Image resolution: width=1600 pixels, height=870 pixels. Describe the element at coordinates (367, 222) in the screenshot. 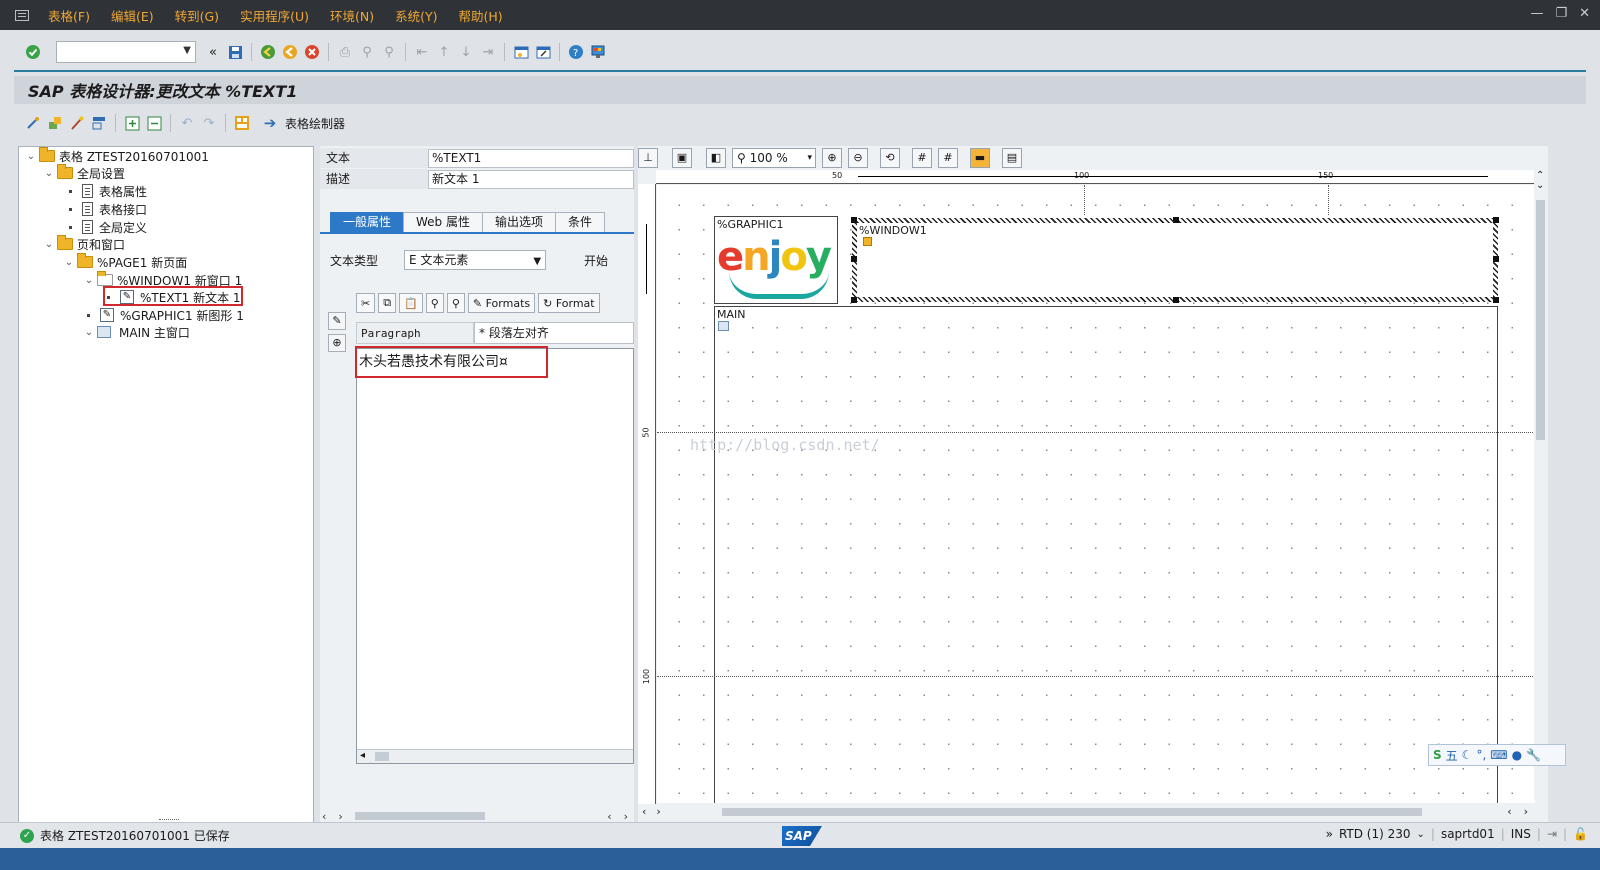

I see `tab-general-attributes: 一般属性` at that location.